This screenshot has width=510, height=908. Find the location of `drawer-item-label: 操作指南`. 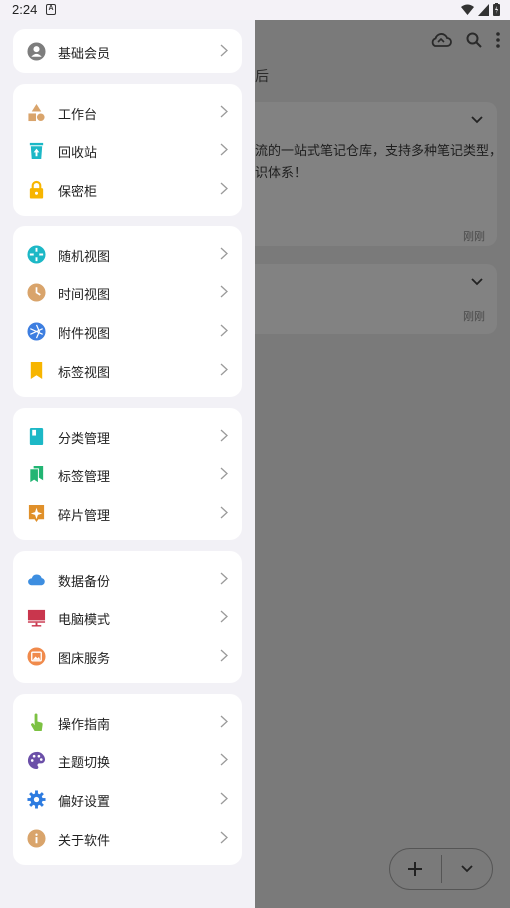

drawer-item-label: 操作指南 is located at coordinates (84, 724).